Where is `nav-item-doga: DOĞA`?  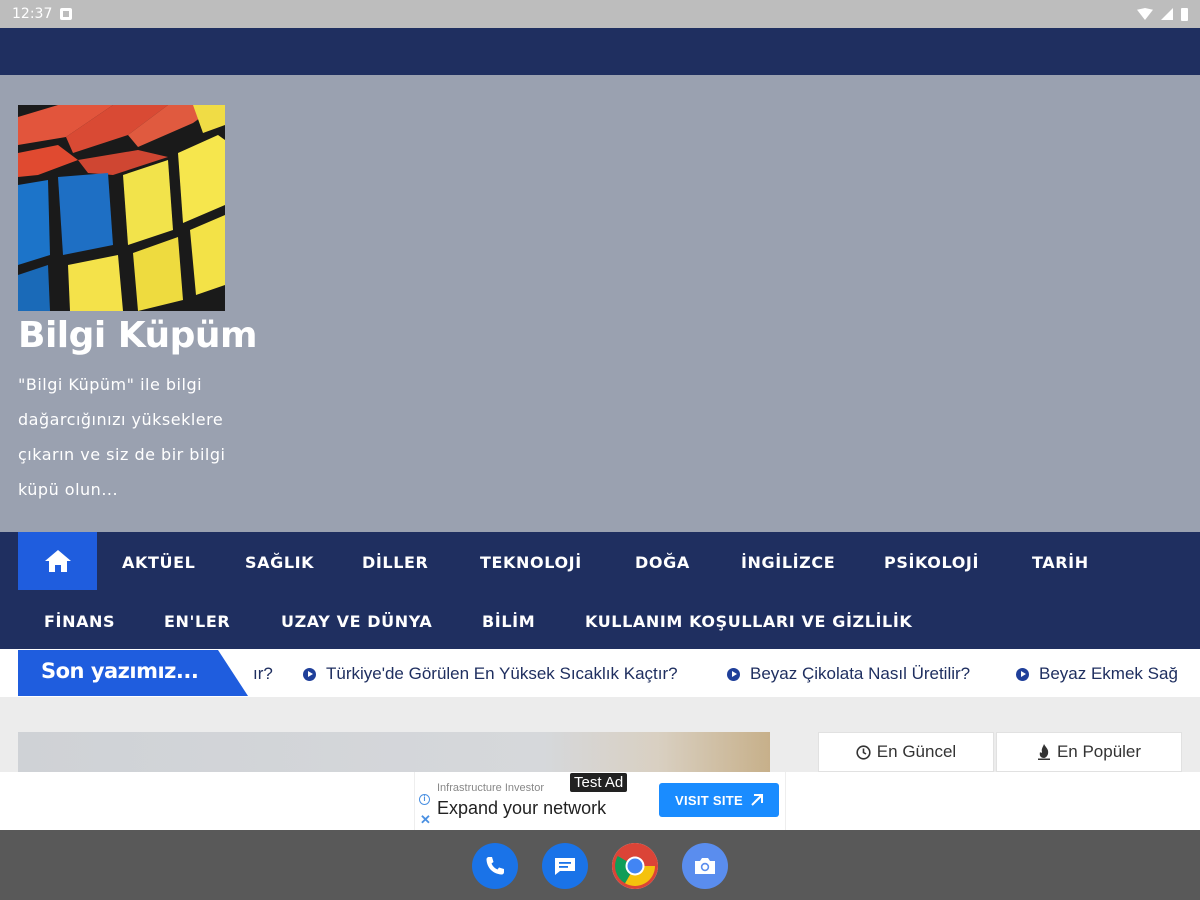
nav-item-doga: DOĞA is located at coordinates (662, 562).